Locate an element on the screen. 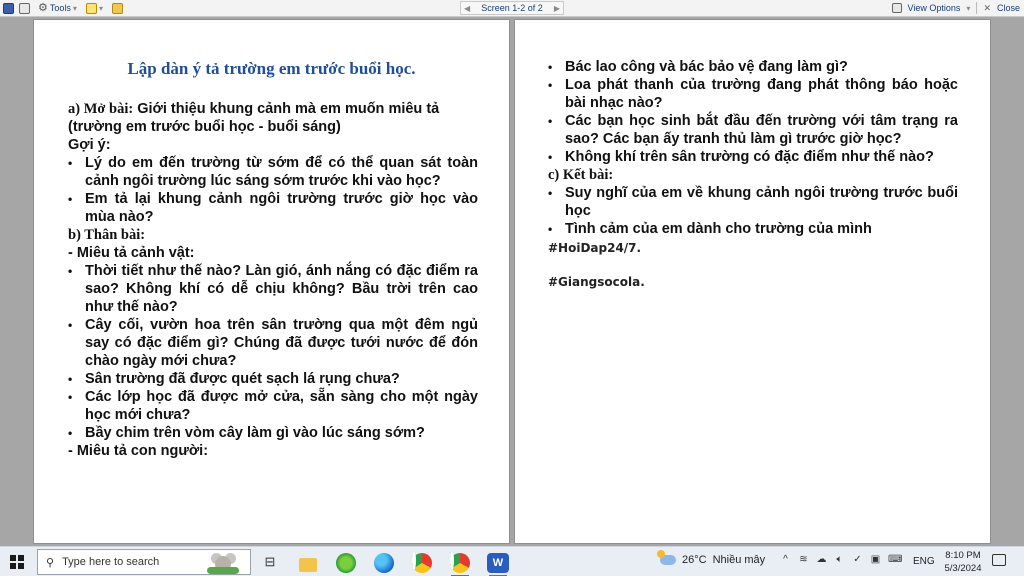 This screenshot has height=576, width=1024. chevron-up-icon: ^ is located at coordinates (785, 559).